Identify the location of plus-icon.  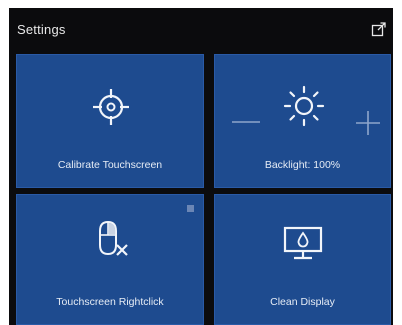
(368, 123).